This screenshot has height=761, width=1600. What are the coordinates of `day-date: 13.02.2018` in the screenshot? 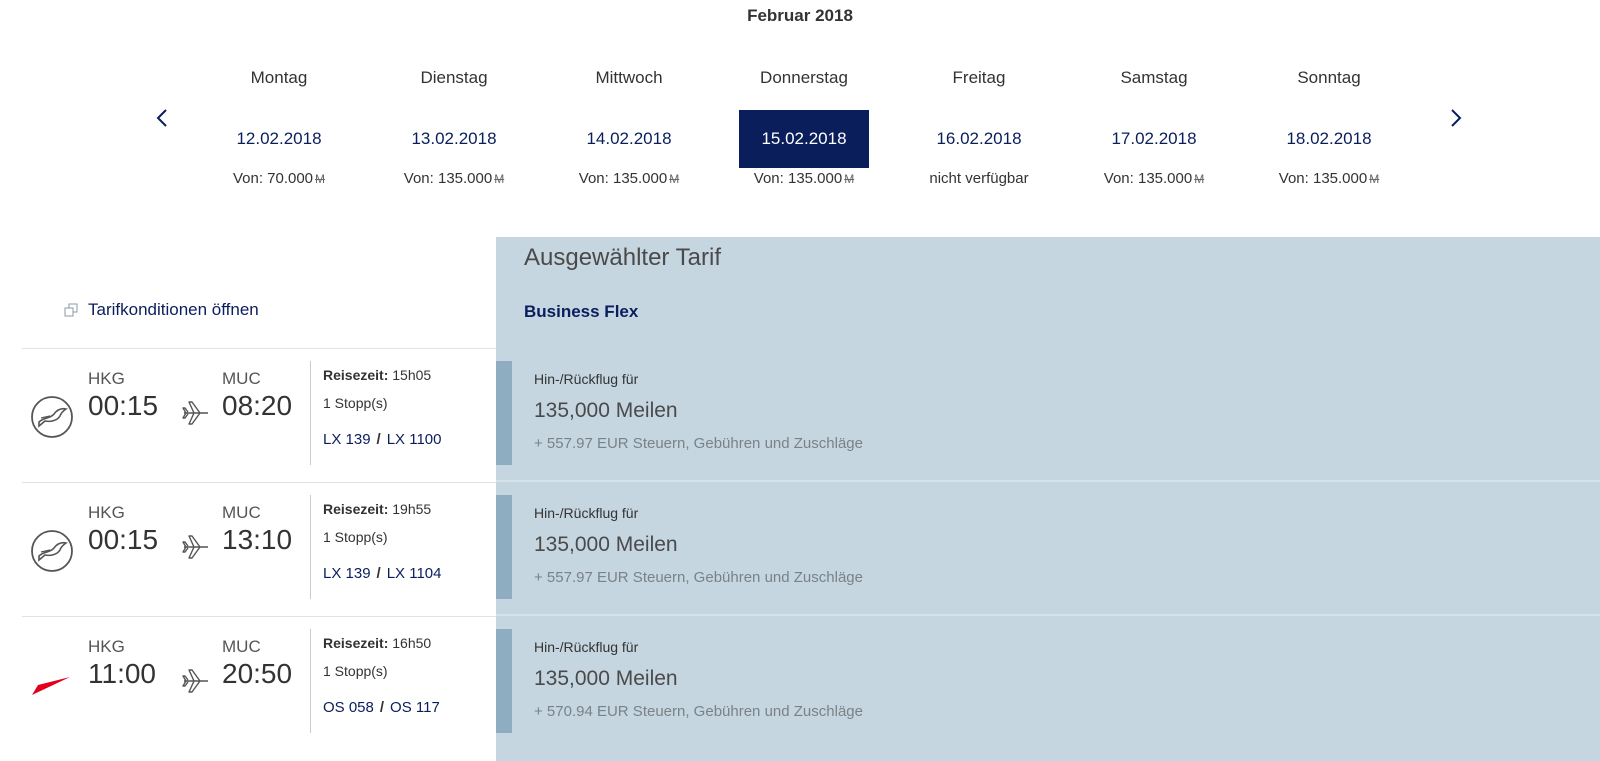 It's located at (454, 139).